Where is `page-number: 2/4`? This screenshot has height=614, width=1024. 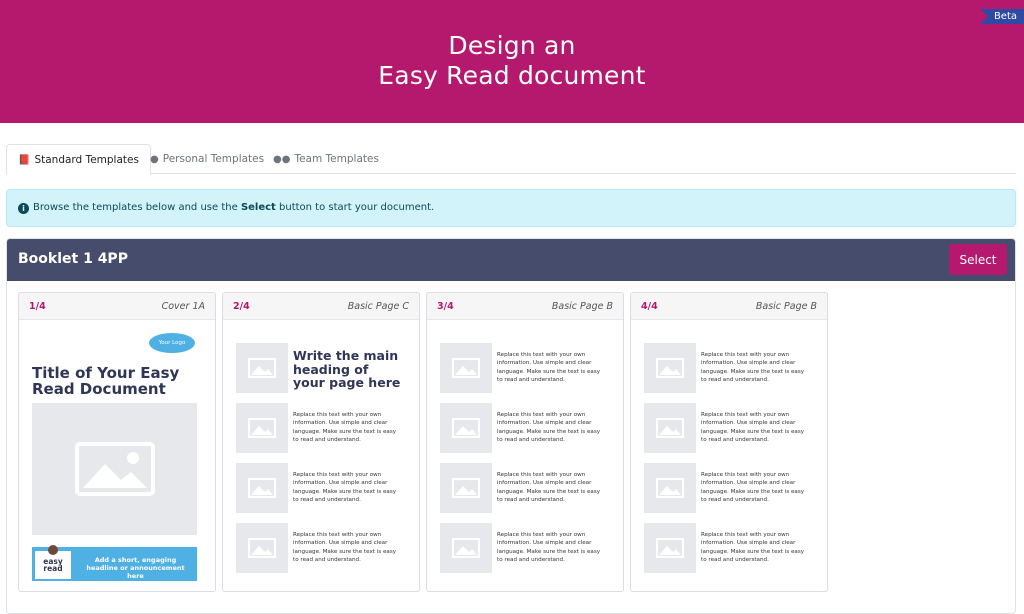 page-number: 2/4 is located at coordinates (241, 306).